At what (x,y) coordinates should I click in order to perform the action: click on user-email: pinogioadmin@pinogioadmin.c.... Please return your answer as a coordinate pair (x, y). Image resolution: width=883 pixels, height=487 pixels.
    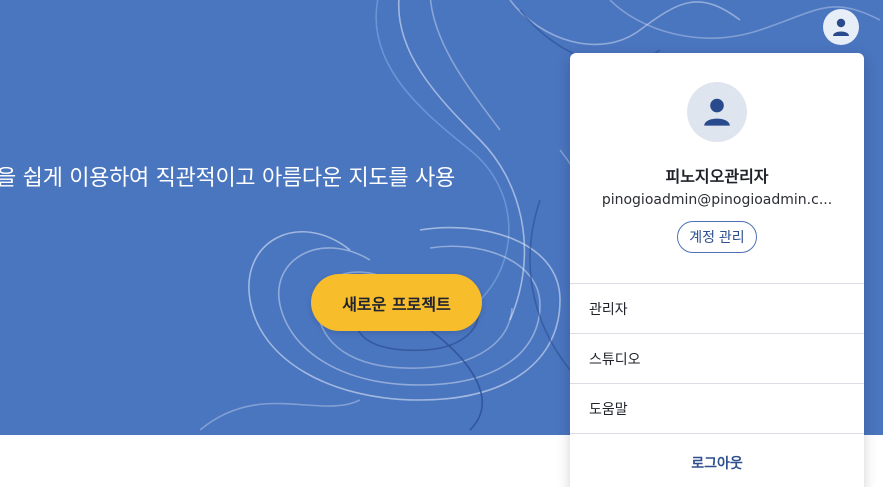
    Looking at the image, I should click on (717, 200).